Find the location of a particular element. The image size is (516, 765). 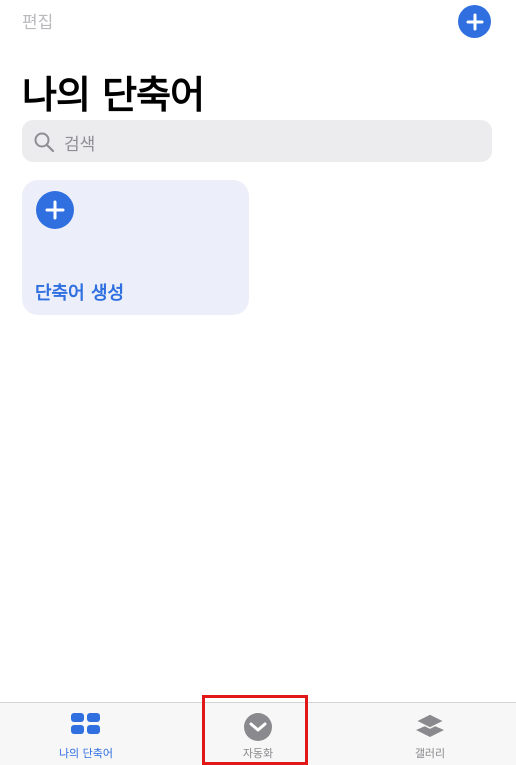

add-shortcut-button is located at coordinates (474, 21).